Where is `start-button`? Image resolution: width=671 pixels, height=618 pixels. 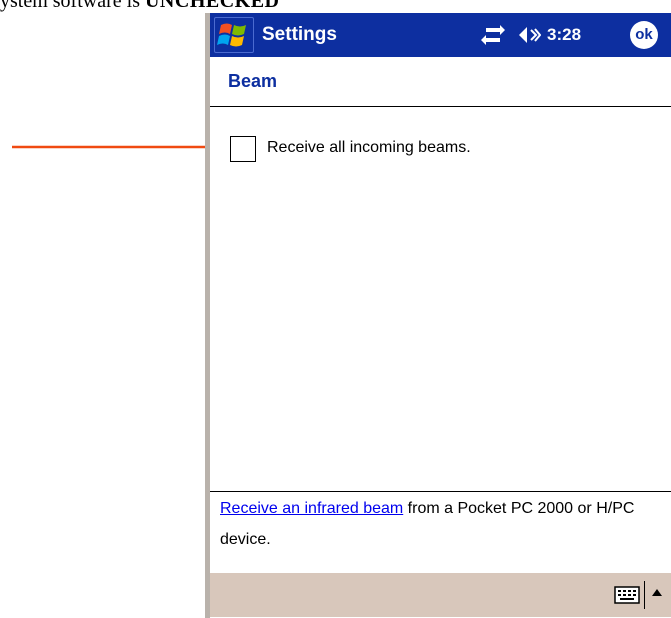 start-button is located at coordinates (234, 35).